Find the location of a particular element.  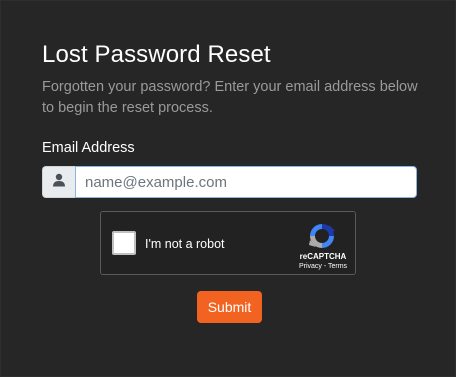

recaptcha-checkbox is located at coordinates (124, 243).